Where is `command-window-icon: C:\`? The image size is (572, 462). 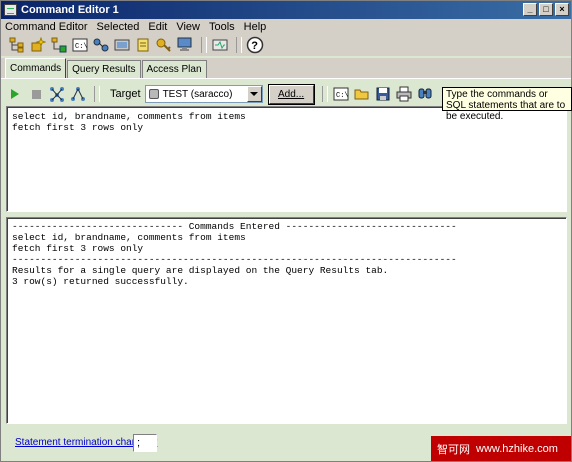 command-window-icon: C:\ is located at coordinates (341, 94).